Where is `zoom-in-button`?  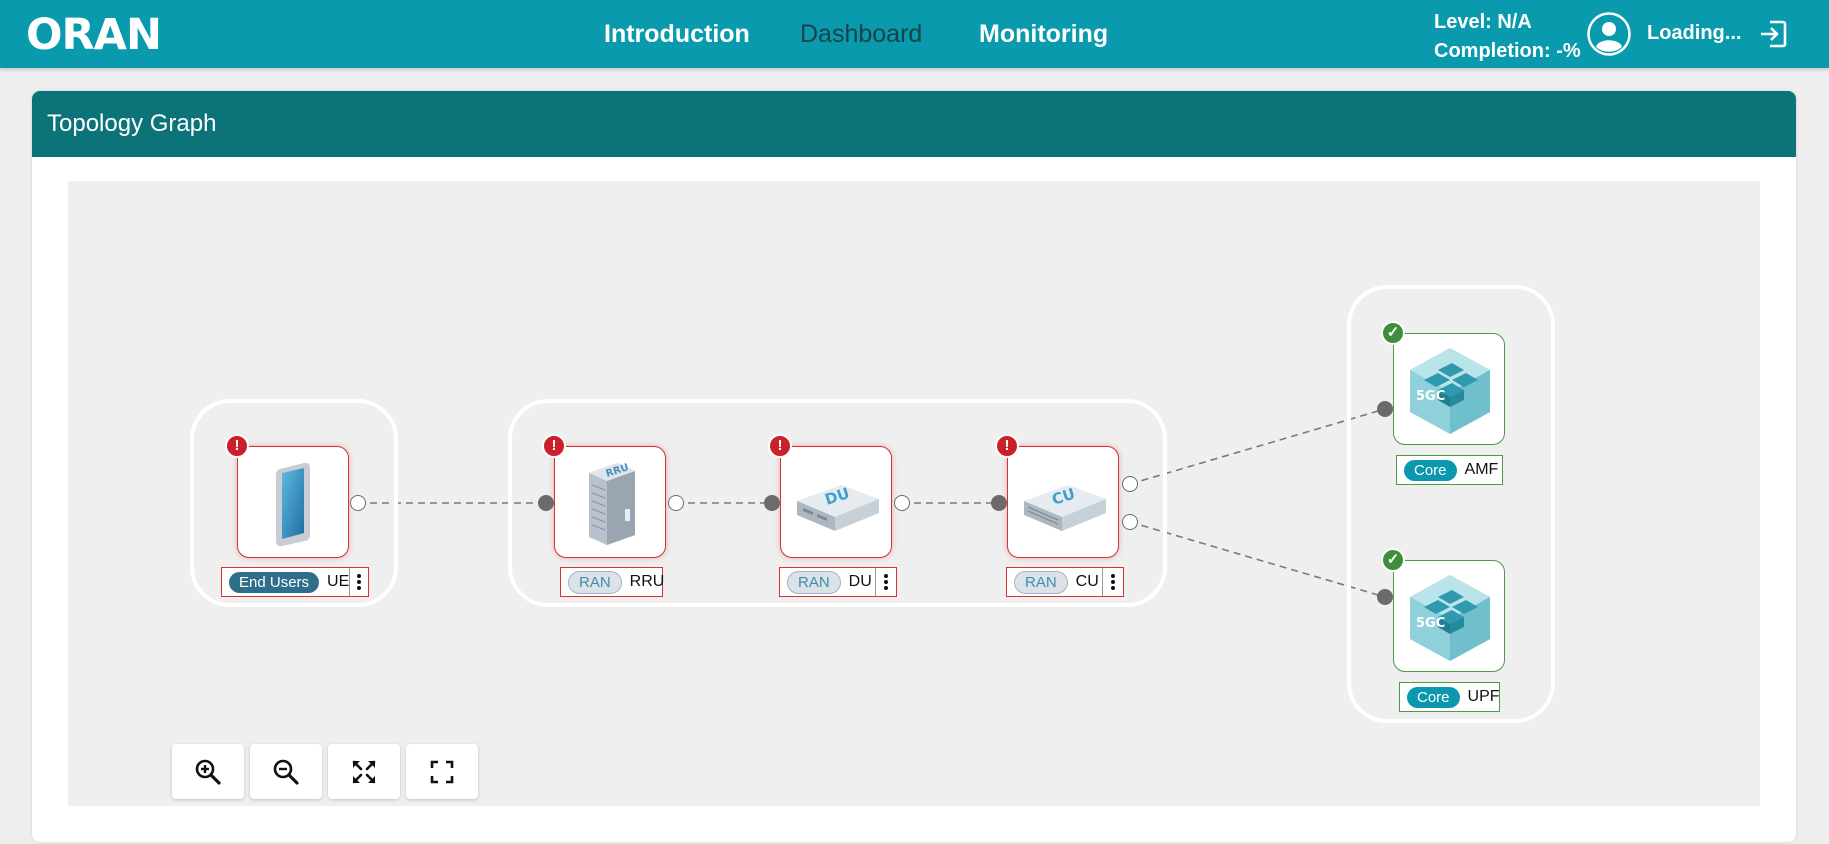
zoom-in-button is located at coordinates (208, 771).